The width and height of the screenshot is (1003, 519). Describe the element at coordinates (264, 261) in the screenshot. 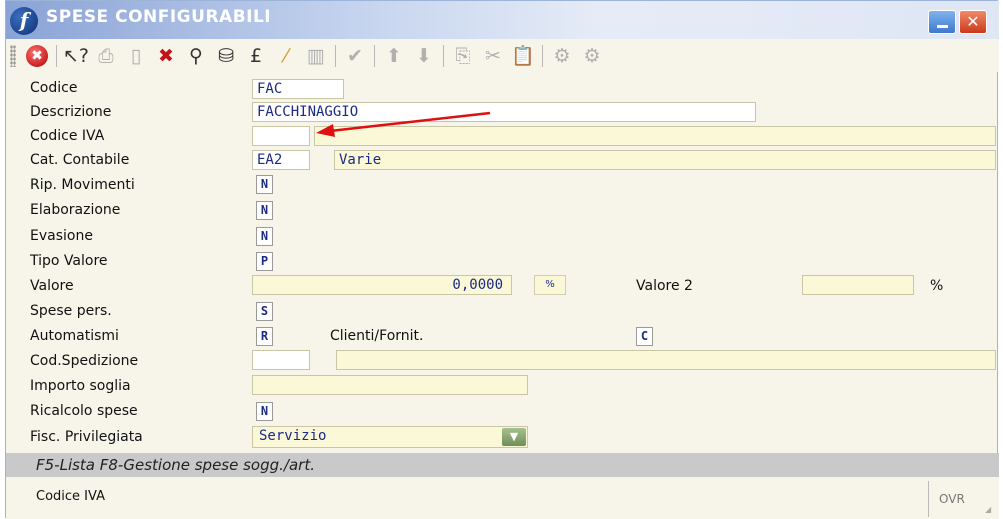

I see `tipo-valore-flag: P` at that location.